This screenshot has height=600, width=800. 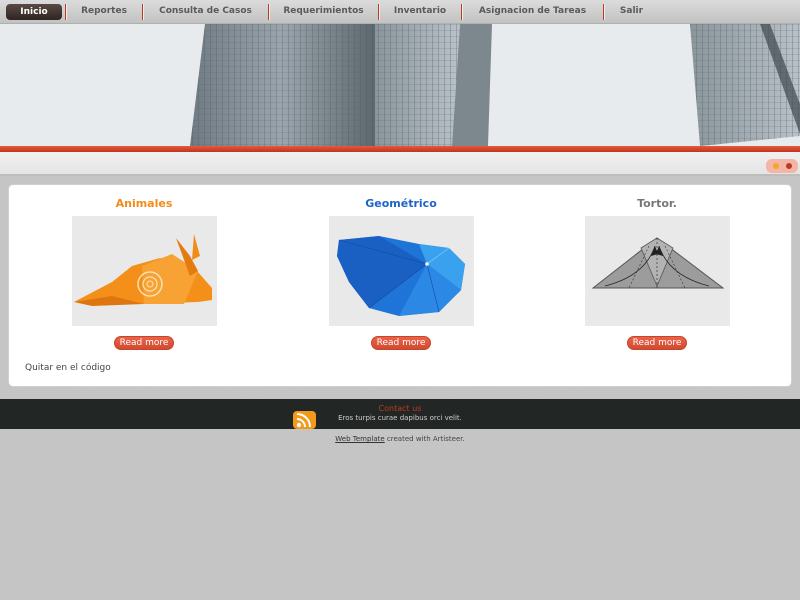 What do you see at coordinates (657, 271) in the screenshot?
I see `origami-triangle-image` at bounding box center [657, 271].